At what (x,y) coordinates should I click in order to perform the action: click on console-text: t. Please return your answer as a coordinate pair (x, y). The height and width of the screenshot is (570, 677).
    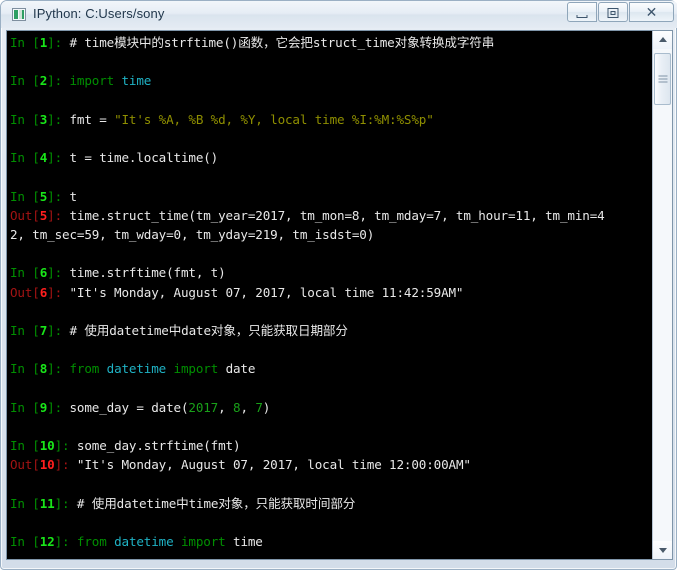
    Looking at the image, I should click on (73, 196).